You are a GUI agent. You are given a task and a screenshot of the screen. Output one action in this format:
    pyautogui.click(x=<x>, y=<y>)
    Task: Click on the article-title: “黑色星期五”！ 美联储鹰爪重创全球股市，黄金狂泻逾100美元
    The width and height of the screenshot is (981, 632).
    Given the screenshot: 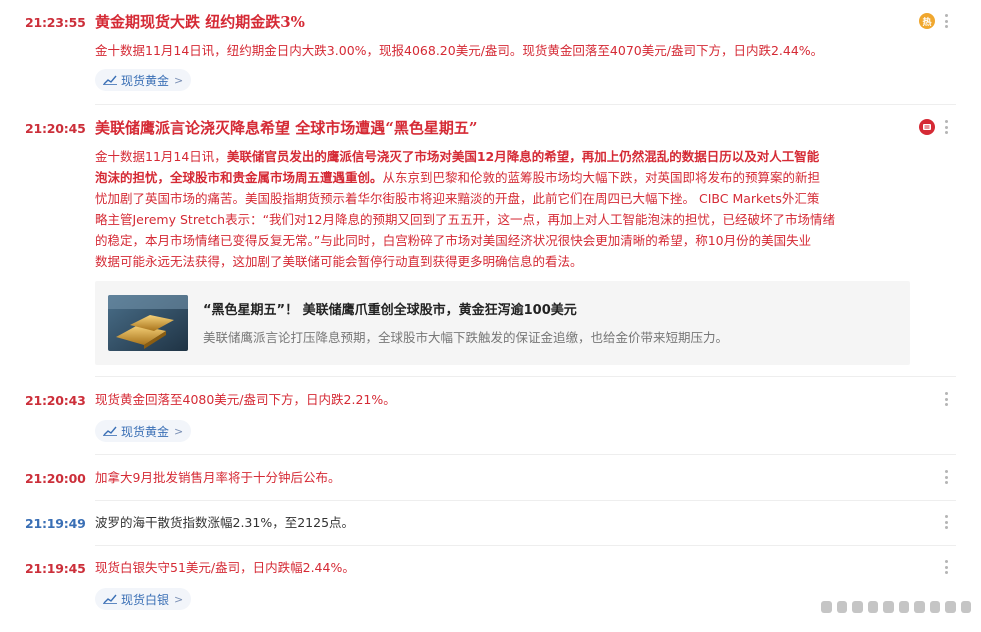 What is the action you would take?
    pyautogui.click(x=390, y=310)
    